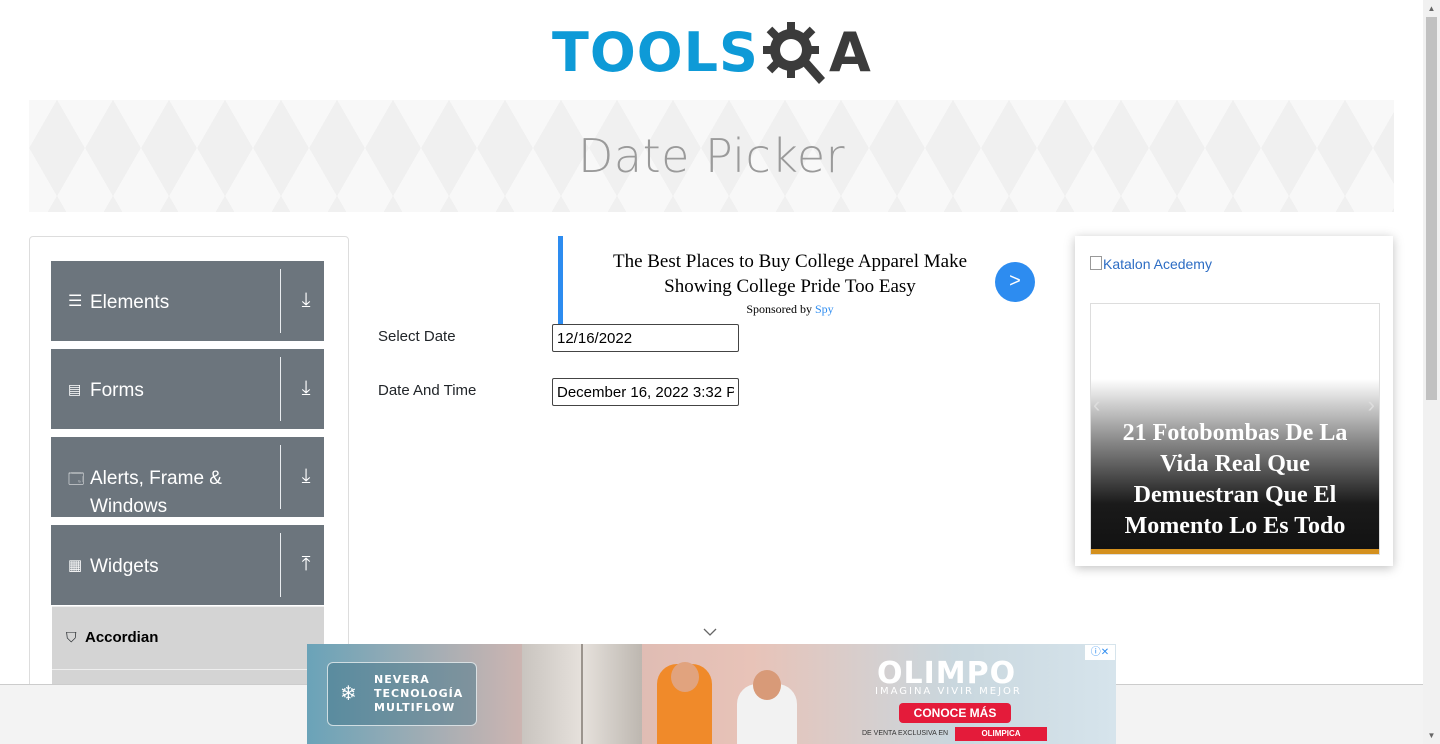 The width and height of the screenshot is (1440, 744). I want to click on next-arrow-button: >, so click(1015, 282).